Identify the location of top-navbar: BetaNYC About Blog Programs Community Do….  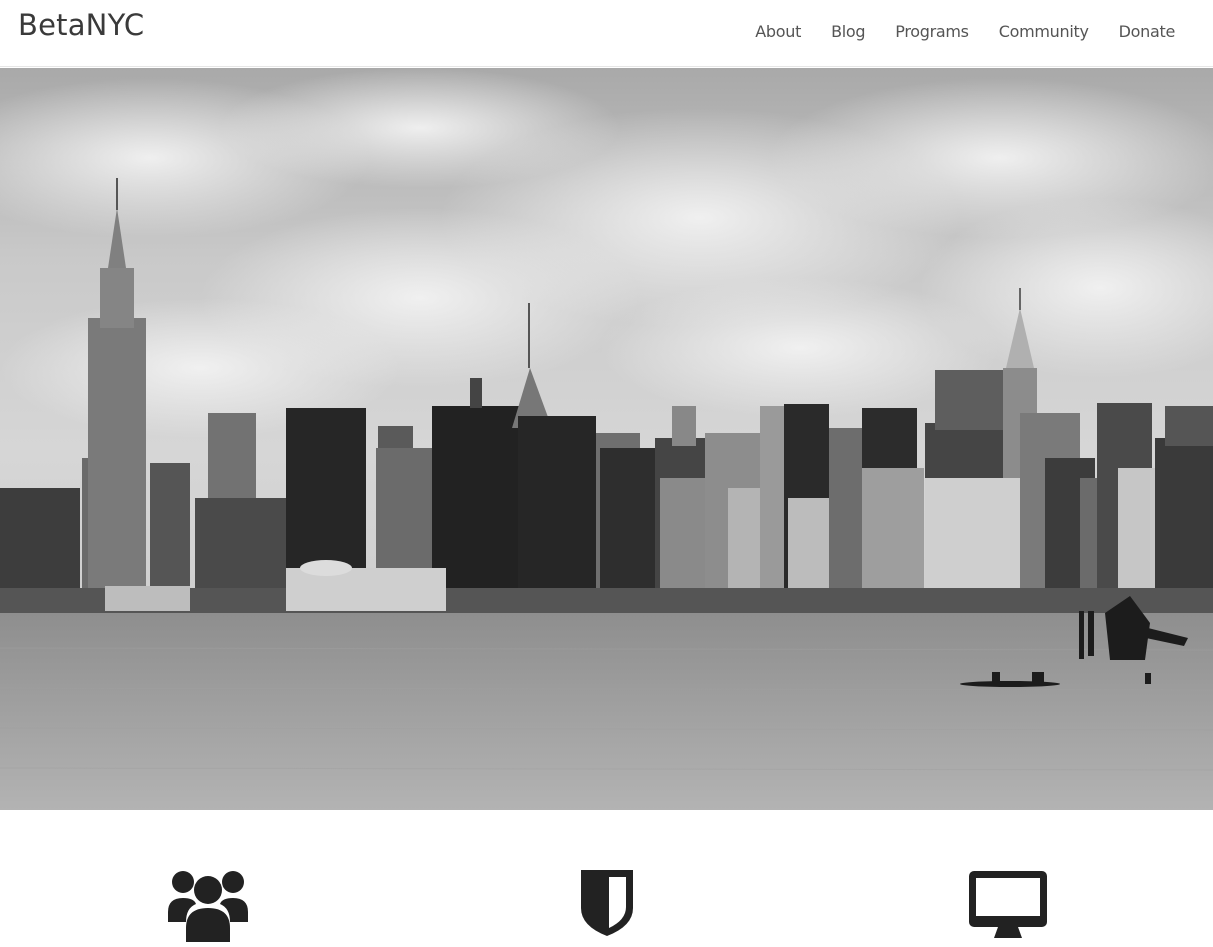
(606, 33).